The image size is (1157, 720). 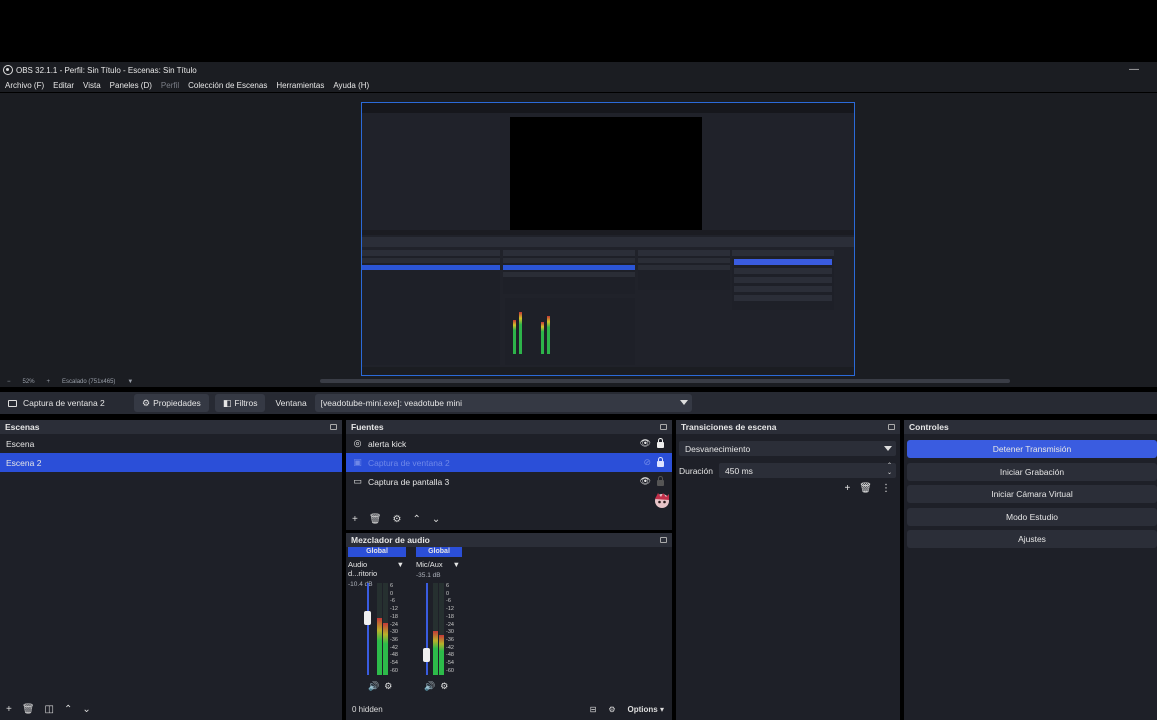 I want to click on menu-archivo: Archivo (F), so click(x=24, y=85).